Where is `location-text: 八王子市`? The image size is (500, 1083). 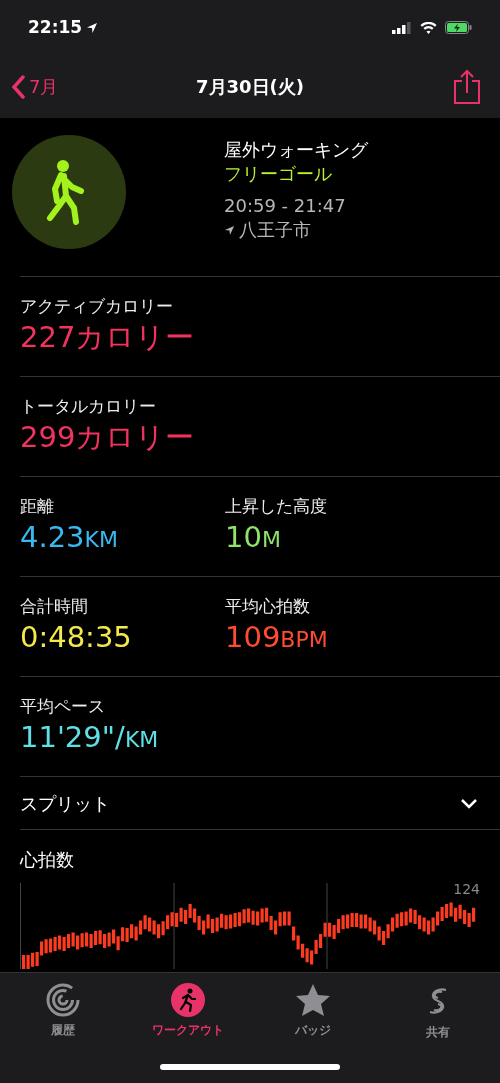
location-text: 八王子市 is located at coordinates (275, 230).